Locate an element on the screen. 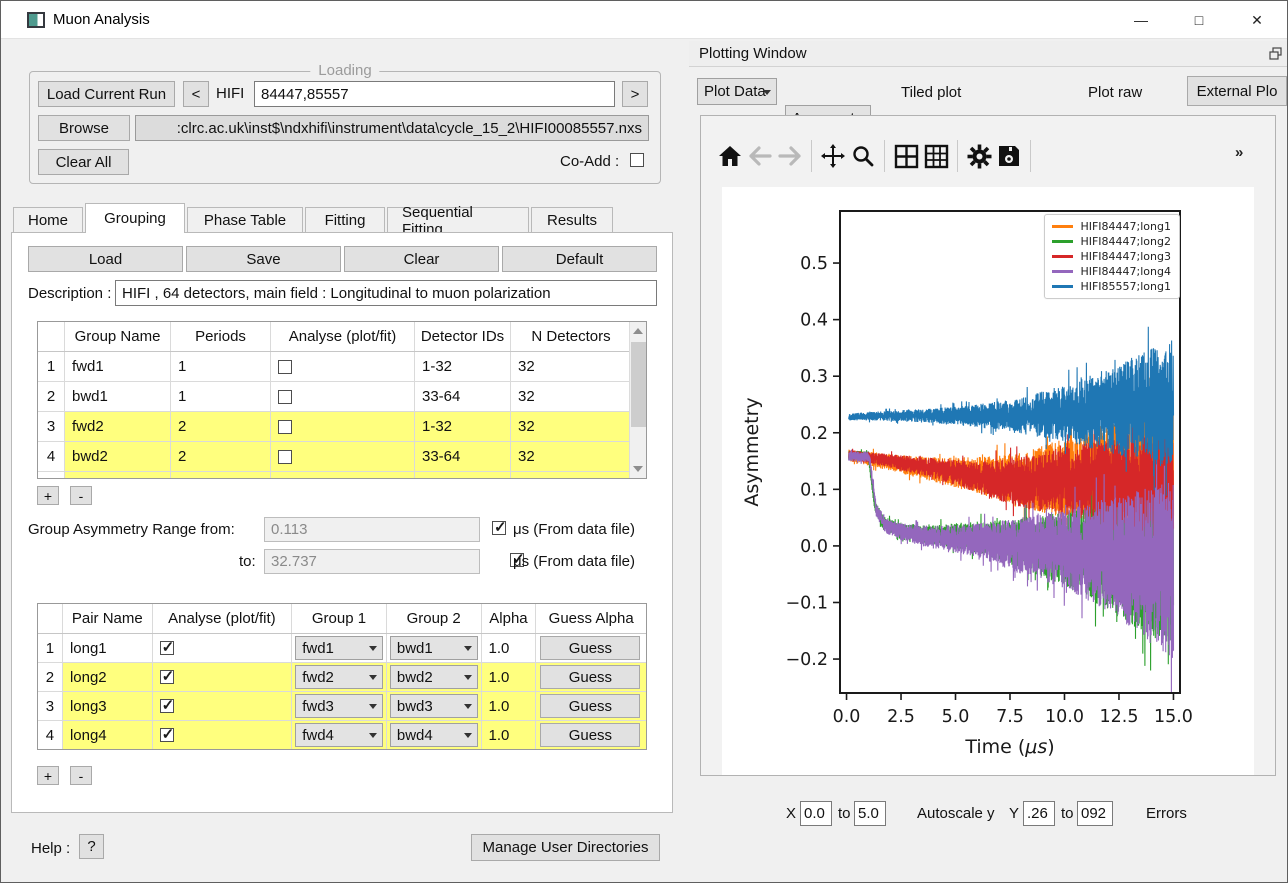 The image size is (1288, 883). zoom-icon is located at coordinates (863, 156).